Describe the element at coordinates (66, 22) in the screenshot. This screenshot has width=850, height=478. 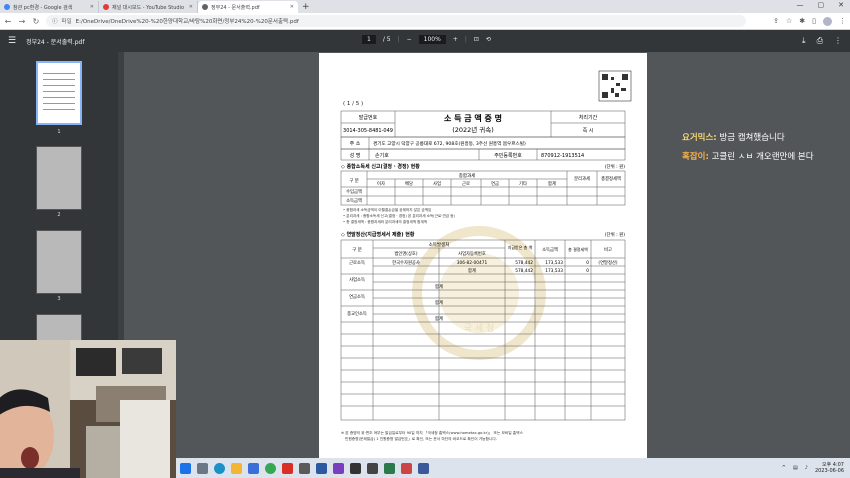
I see `scheme-label: 파일` at that location.